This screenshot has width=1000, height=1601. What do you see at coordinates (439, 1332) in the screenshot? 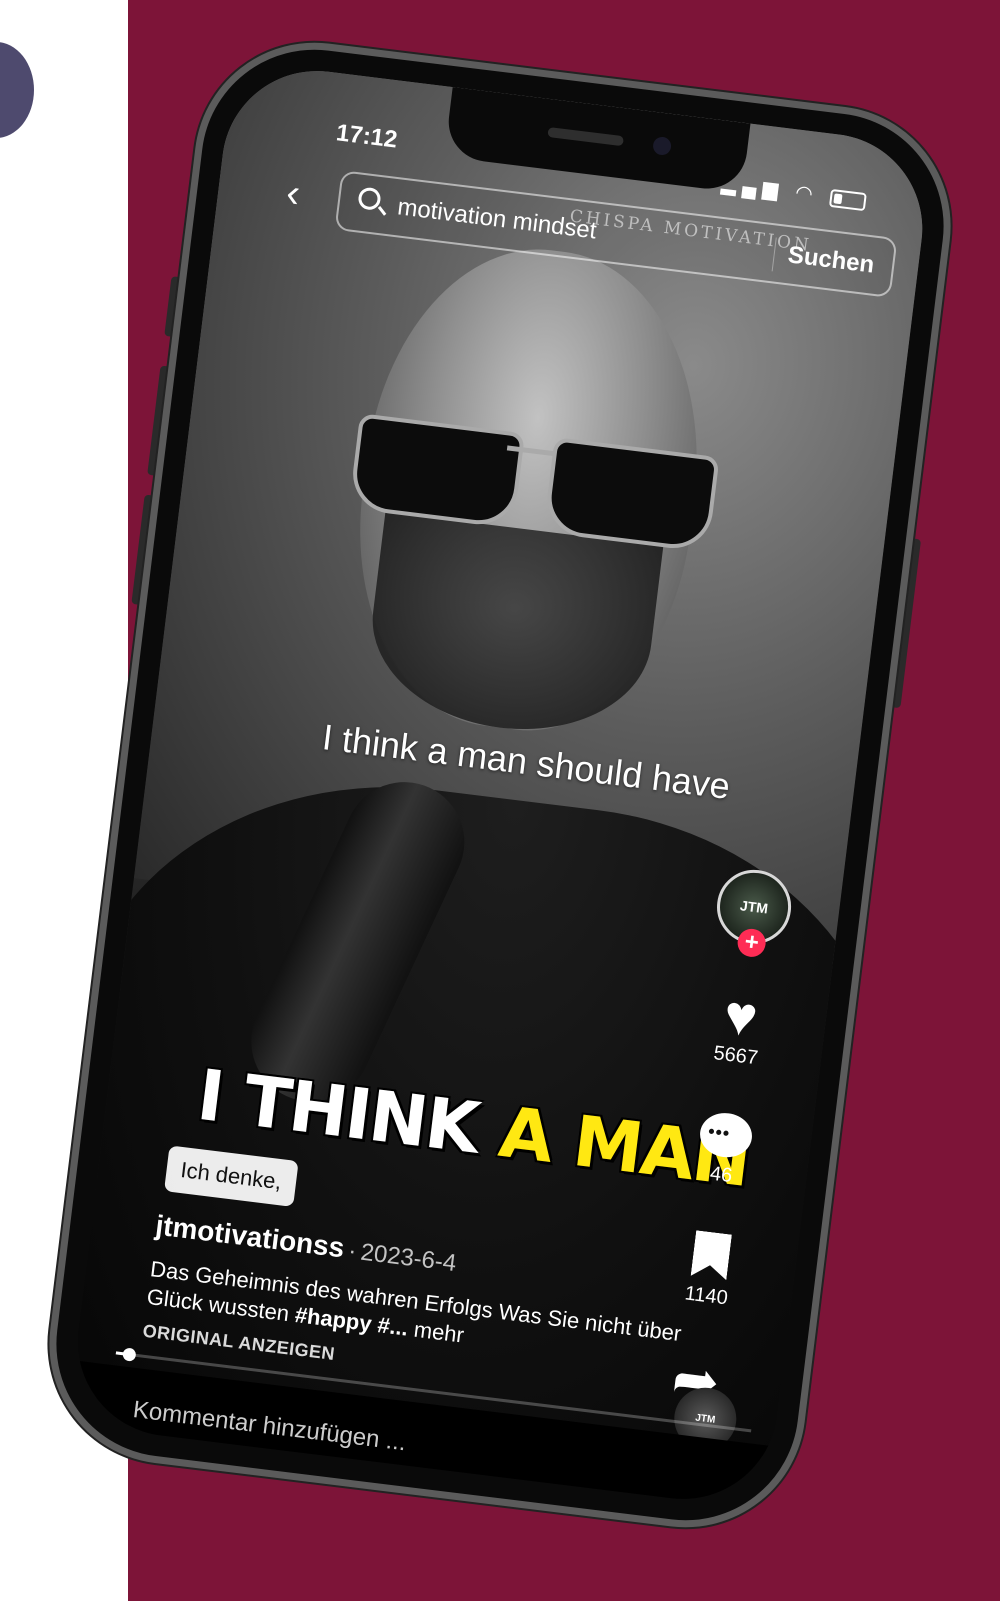
I see `more-link: mehr` at bounding box center [439, 1332].